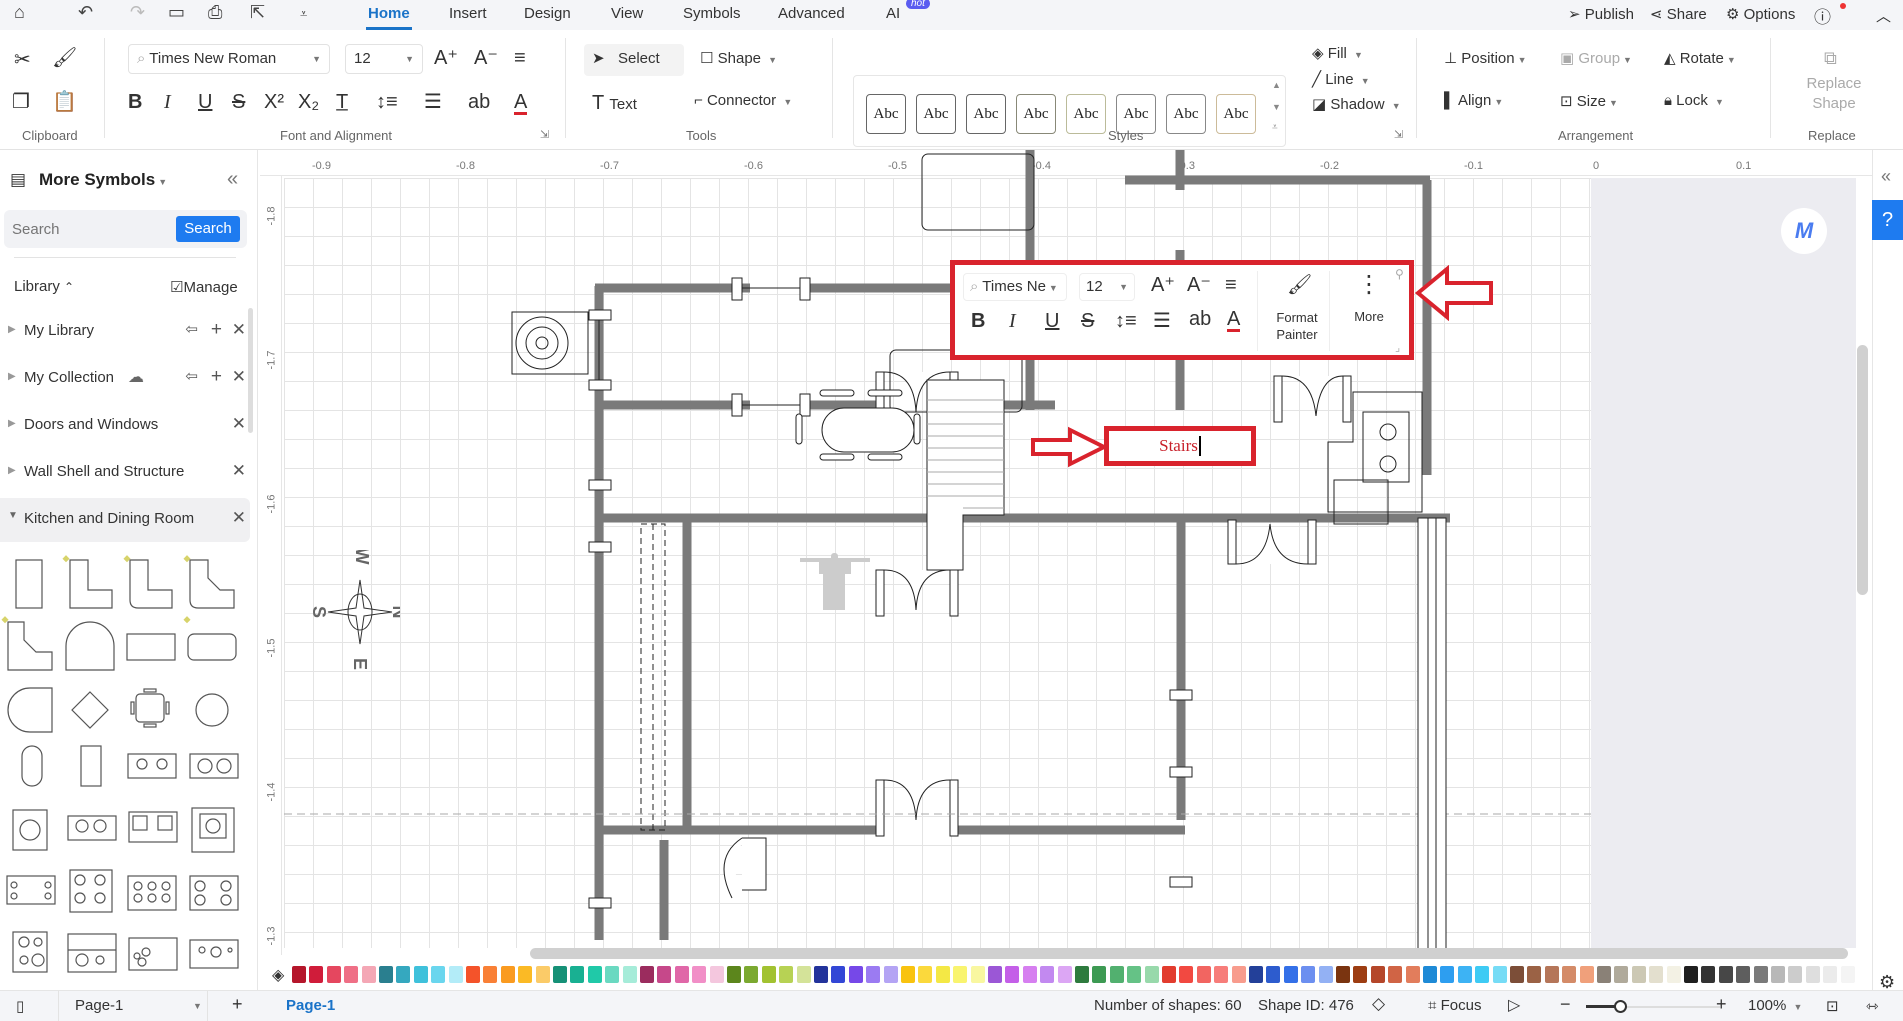 This screenshot has width=1903, height=1021. What do you see at coordinates (208, 229) in the screenshot?
I see `search-button: Search` at bounding box center [208, 229].